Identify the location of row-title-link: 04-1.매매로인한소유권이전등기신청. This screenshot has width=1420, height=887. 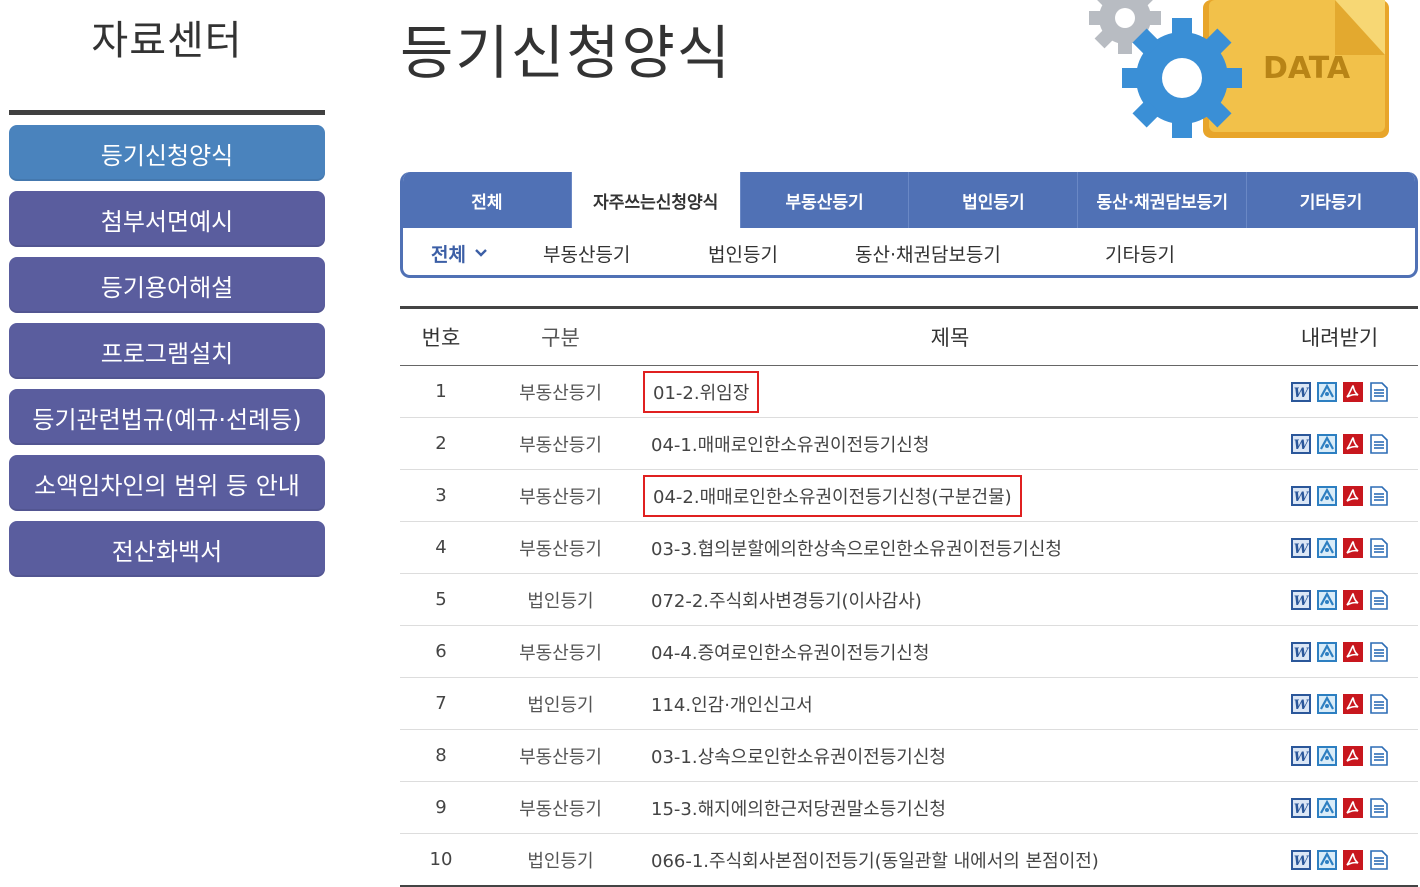
(790, 444).